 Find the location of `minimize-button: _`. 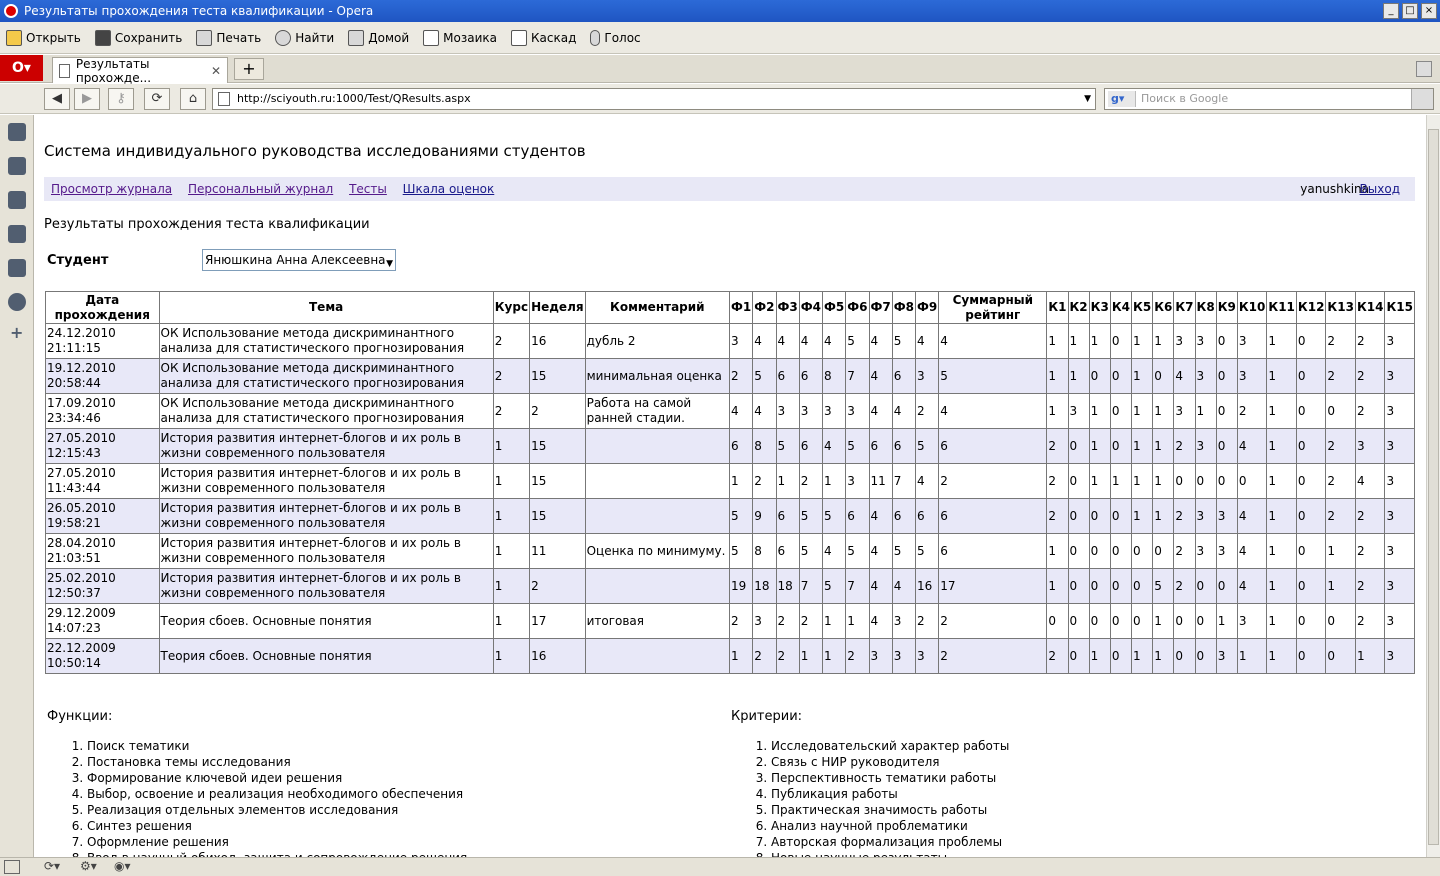

minimize-button: _ is located at coordinates (1391, 11).